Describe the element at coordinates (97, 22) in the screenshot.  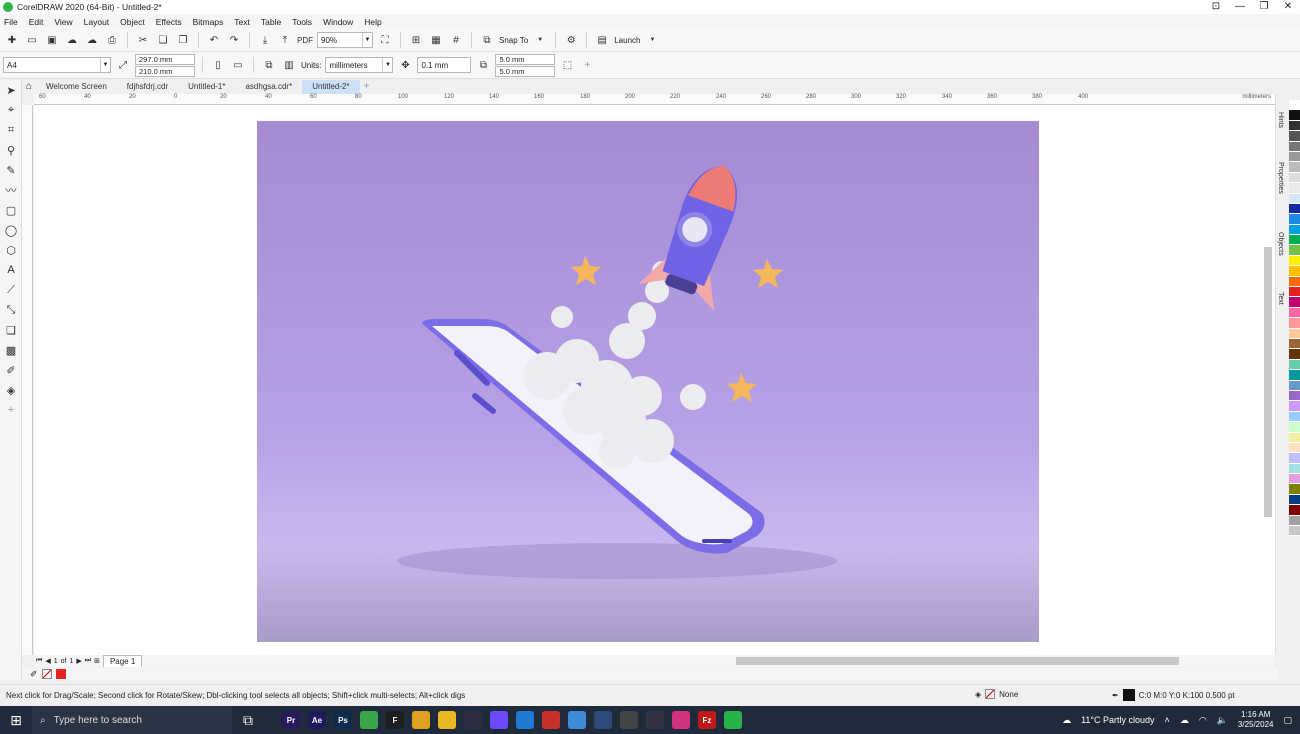
I see `menu-layout: Layout` at that location.